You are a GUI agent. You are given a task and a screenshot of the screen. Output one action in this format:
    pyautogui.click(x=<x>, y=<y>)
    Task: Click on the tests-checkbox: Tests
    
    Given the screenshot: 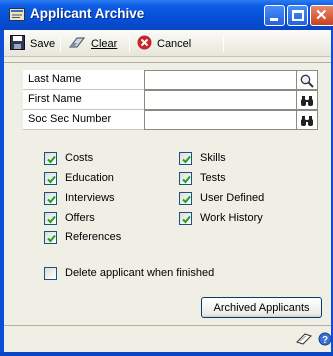 What is the action you would take?
    pyautogui.click(x=202, y=178)
    